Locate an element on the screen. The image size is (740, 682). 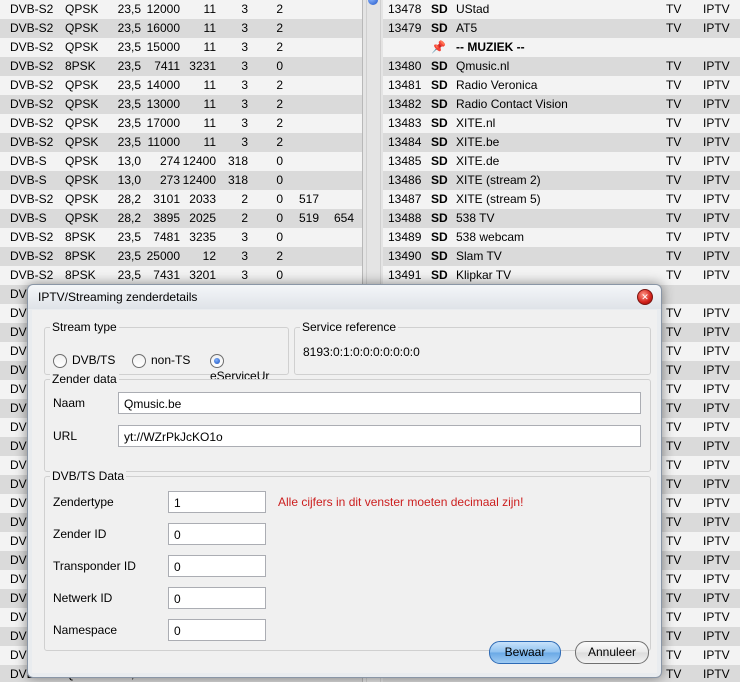
channel-row: 13488 SD 538 TV TV IPTV is located at coordinates (561, 218).